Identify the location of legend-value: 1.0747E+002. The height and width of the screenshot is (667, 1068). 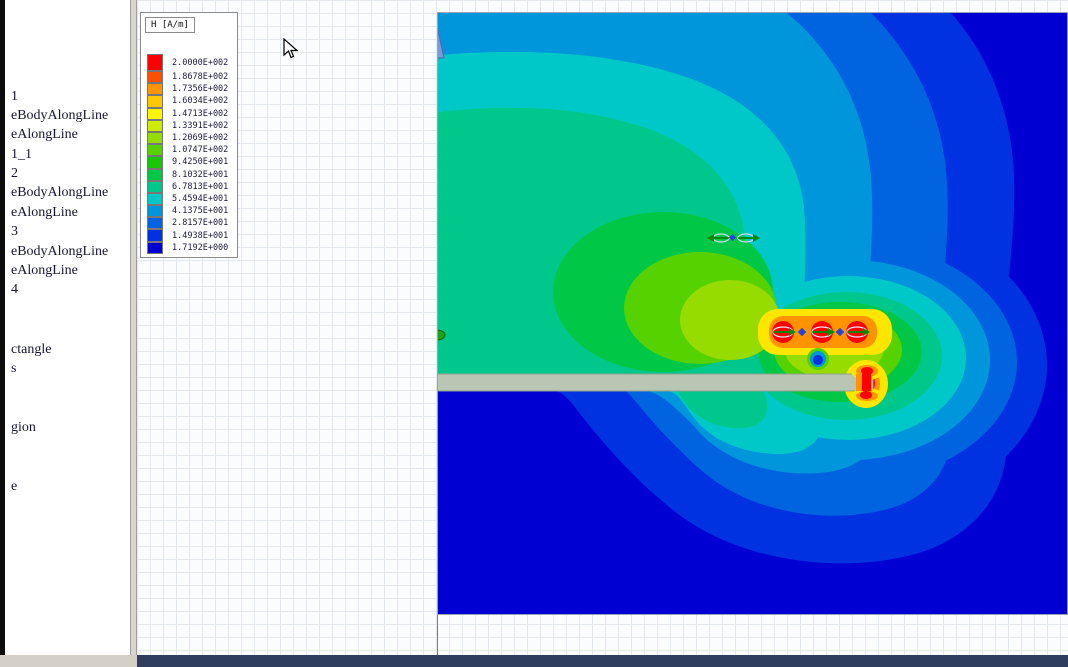
(200, 150).